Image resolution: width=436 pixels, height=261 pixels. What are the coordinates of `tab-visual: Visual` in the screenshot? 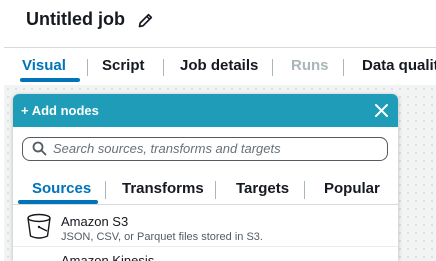 It's located at (44, 67).